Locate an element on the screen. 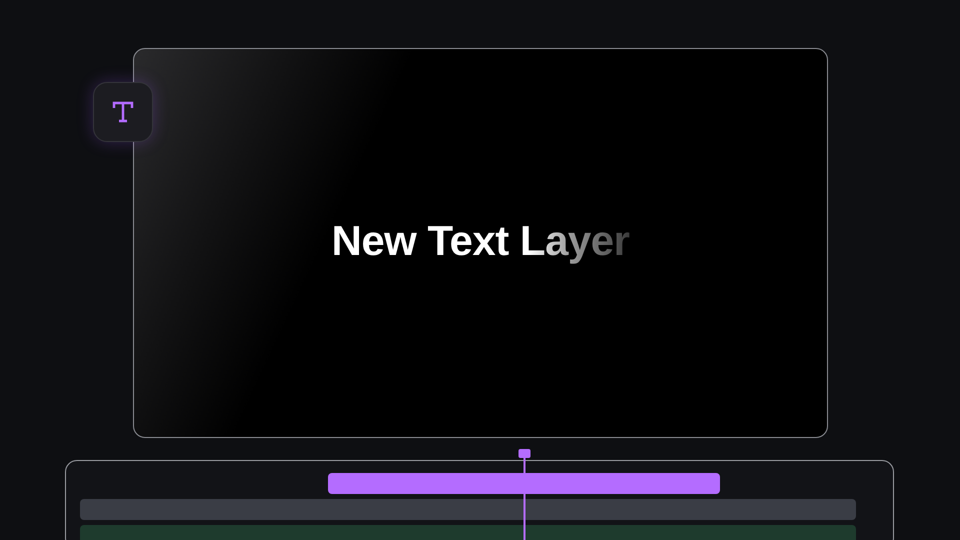 Image resolution: width=960 pixels, height=540 pixels. text-tool-button is located at coordinates (123, 112).